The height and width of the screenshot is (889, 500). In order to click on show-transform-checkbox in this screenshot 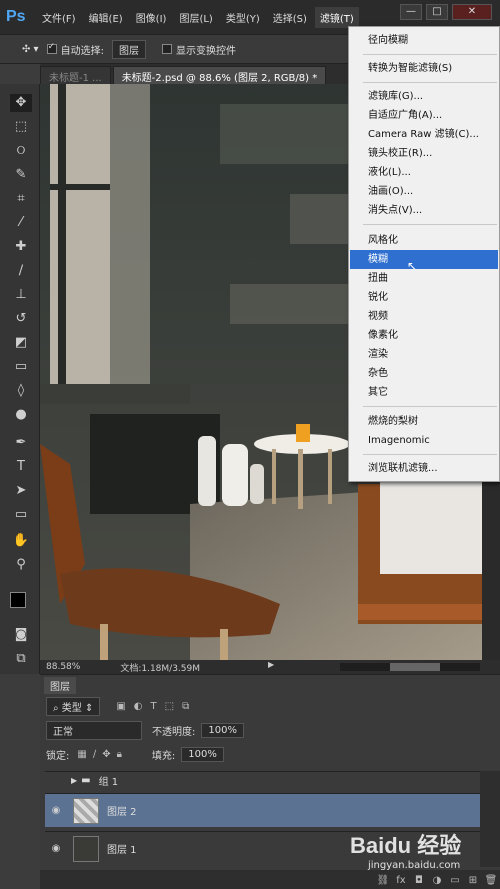, I will do `click(166, 49)`.